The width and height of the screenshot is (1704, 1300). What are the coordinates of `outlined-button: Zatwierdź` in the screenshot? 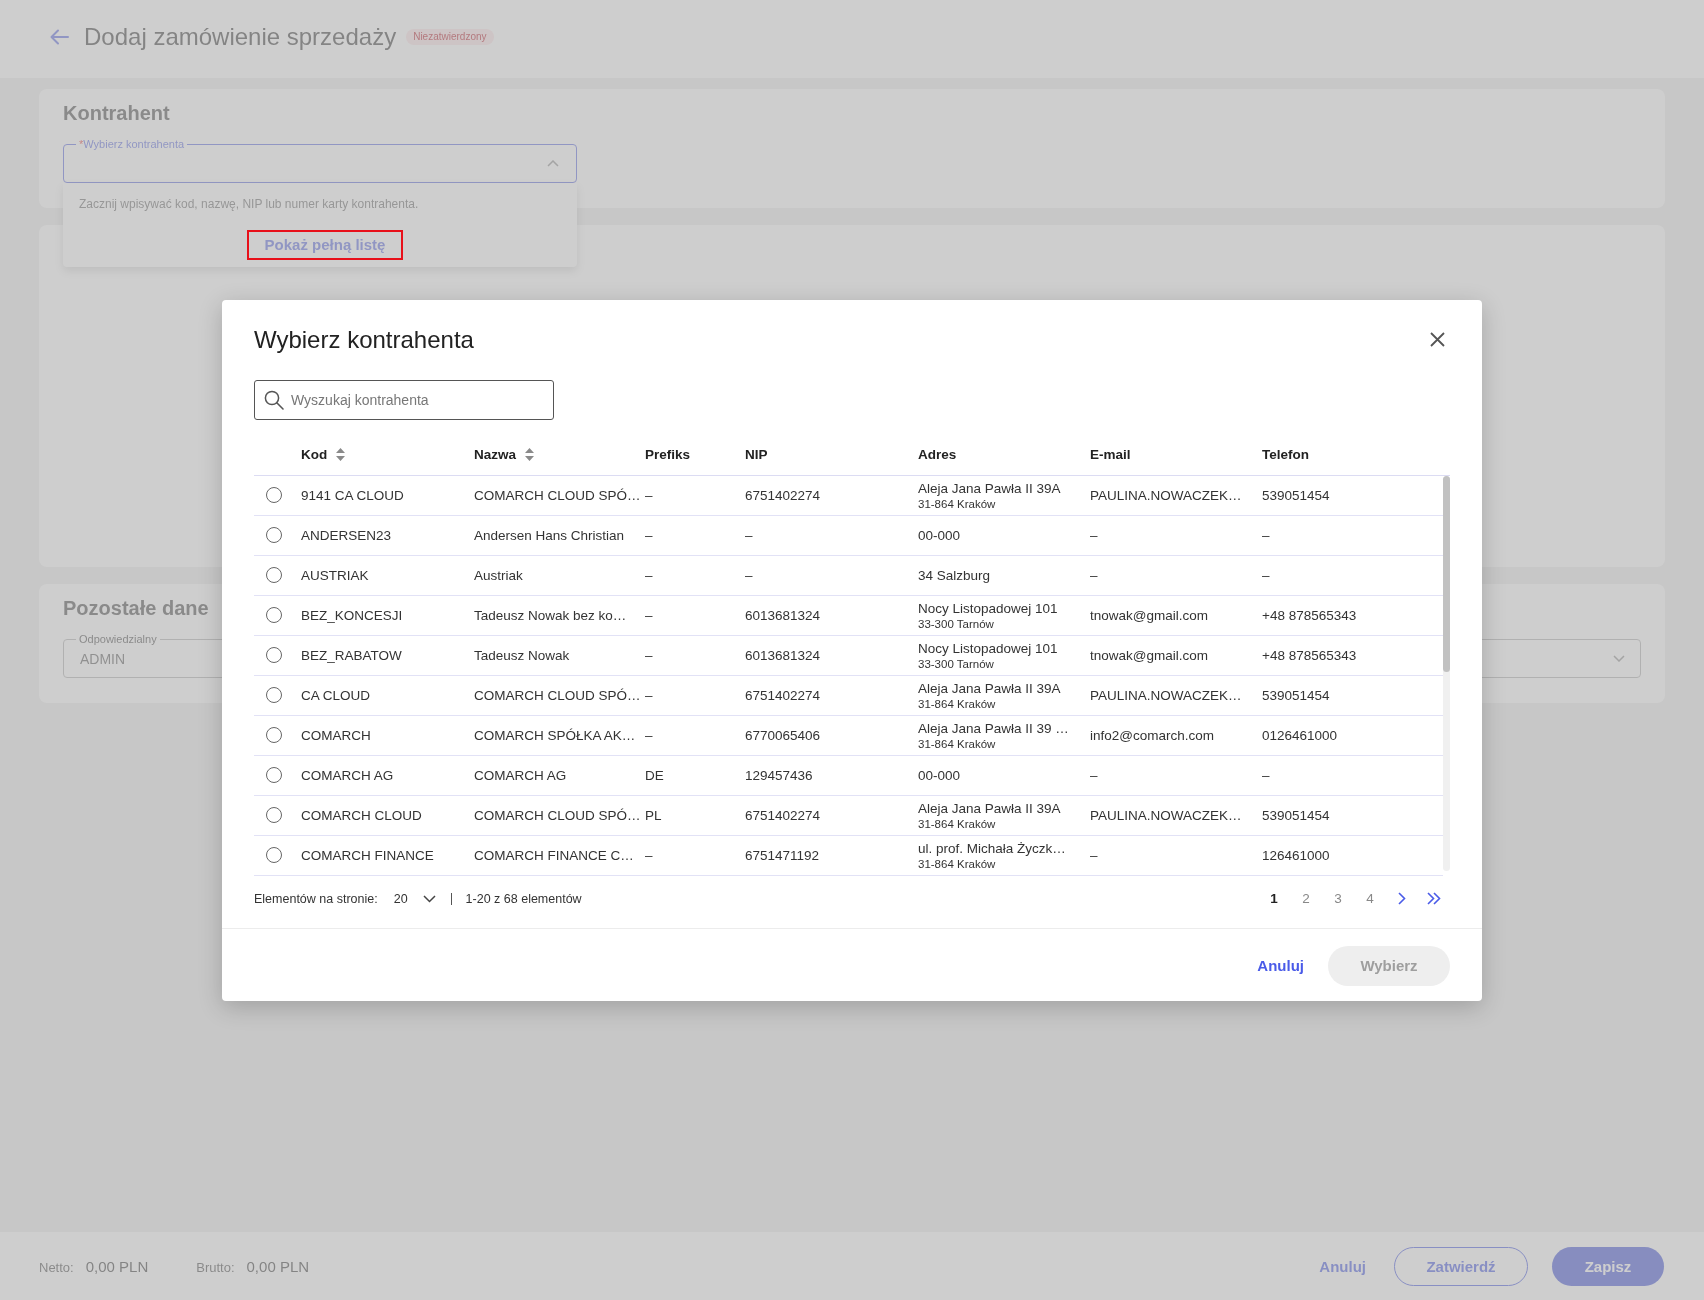 It's located at (1461, 1266).